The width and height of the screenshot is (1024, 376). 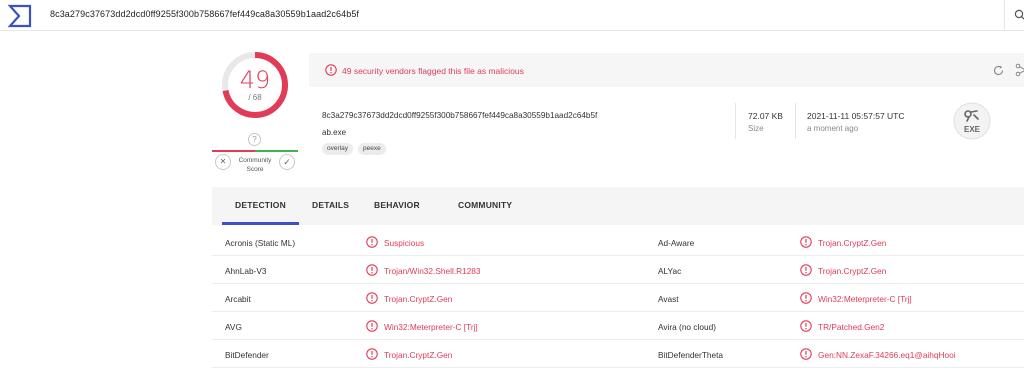 I want to click on tab-community: COMMUNITY, so click(x=485, y=205).